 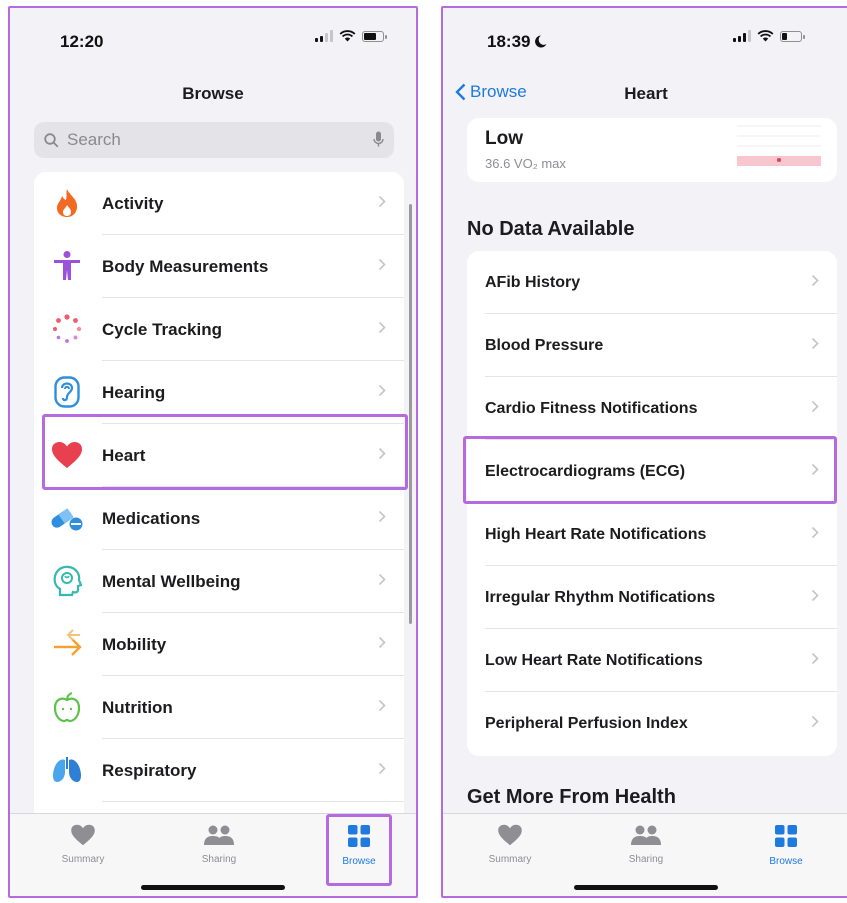 What do you see at coordinates (525, 163) in the screenshot?
I see `vo2-max-value: 36.6 VO₂ max` at bounding box center [525, 163].